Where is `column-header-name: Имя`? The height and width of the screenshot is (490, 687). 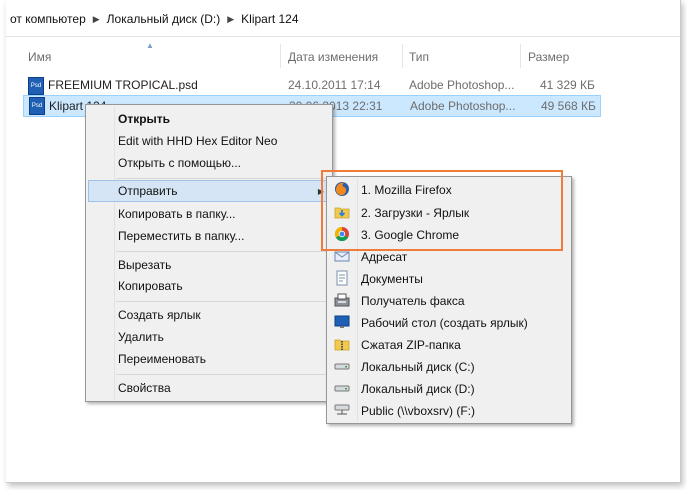
column-header-name: Имя is located at coordinates (39, 57).